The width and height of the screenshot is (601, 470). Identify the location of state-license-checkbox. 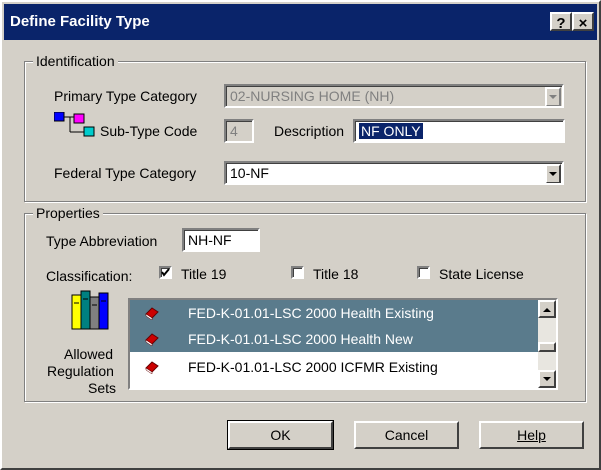
(423, 272).